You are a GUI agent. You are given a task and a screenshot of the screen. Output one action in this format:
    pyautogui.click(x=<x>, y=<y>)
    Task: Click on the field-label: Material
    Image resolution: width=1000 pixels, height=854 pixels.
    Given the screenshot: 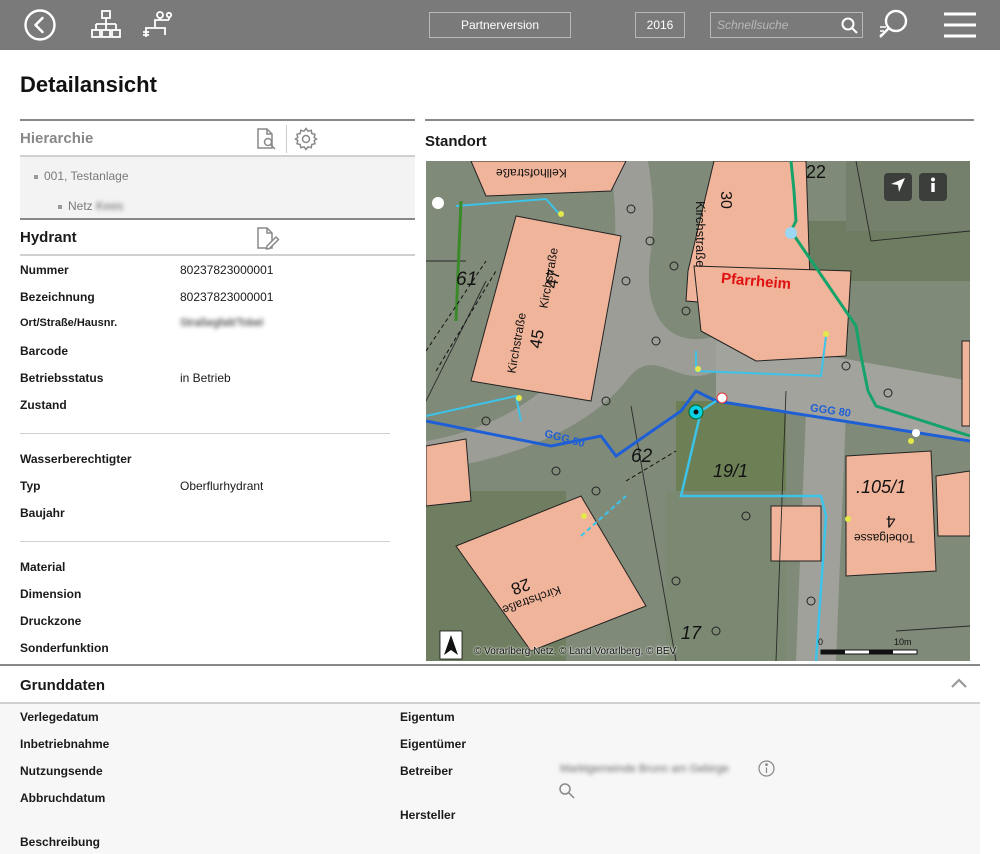 What is the action you would take?
    pyautogui.click(x=43, y=567)
    